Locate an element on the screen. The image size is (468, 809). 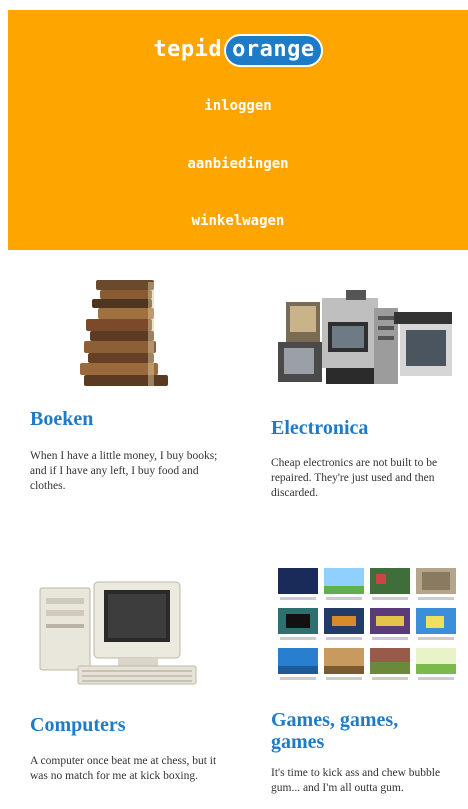
nav-cart: winkelwagen is located at coordinates (238, 221).